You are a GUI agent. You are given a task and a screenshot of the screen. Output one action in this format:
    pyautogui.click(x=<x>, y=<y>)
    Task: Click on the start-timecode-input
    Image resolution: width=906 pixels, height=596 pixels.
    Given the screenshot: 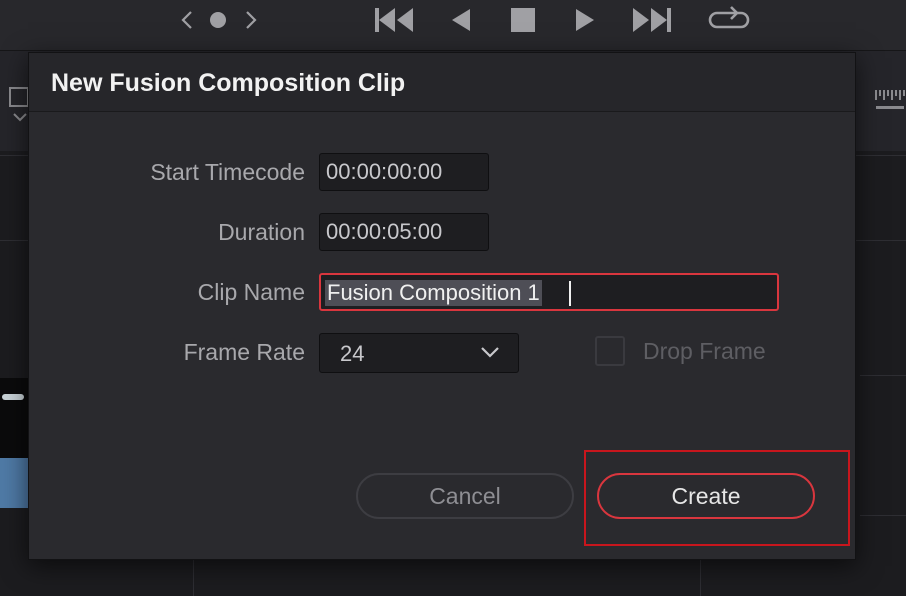 What is the action you would take?
    pyautogui.click(x=404, y=172)
    